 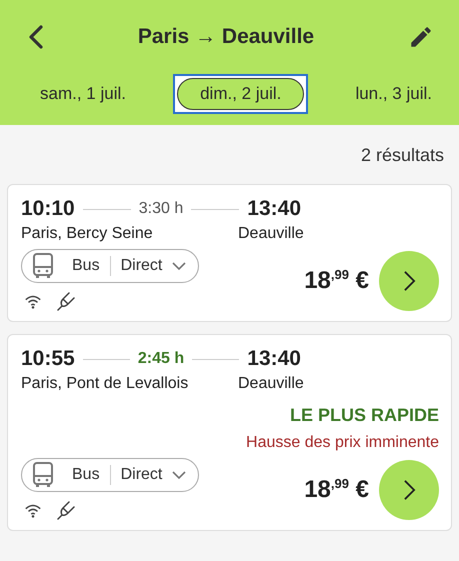 What do you see at coordinates (161, 359) in the screenshot?
I see `trip-duration: 2:45 h` at bounding box center [161, 359].